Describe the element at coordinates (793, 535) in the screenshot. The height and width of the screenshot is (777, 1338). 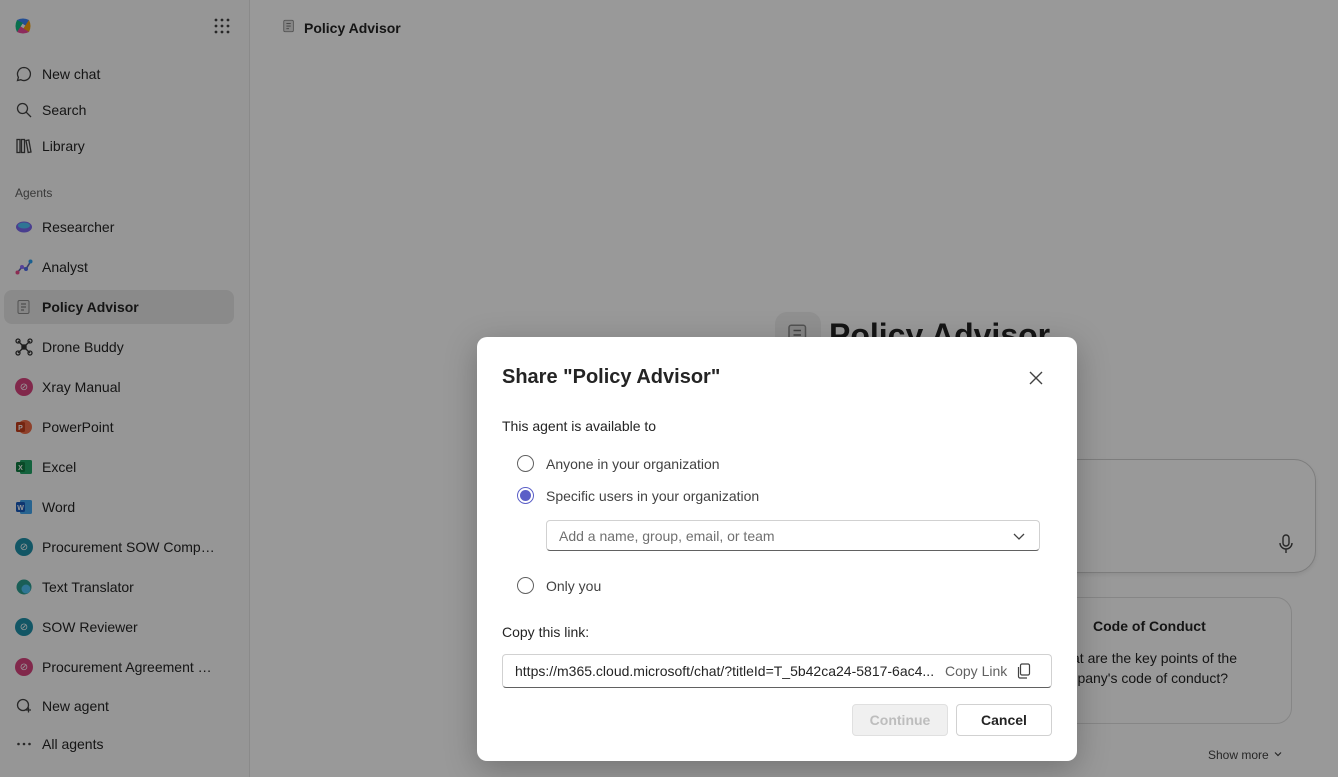
I see `people-picker-input: Add a name, group, email, or team` at that location.